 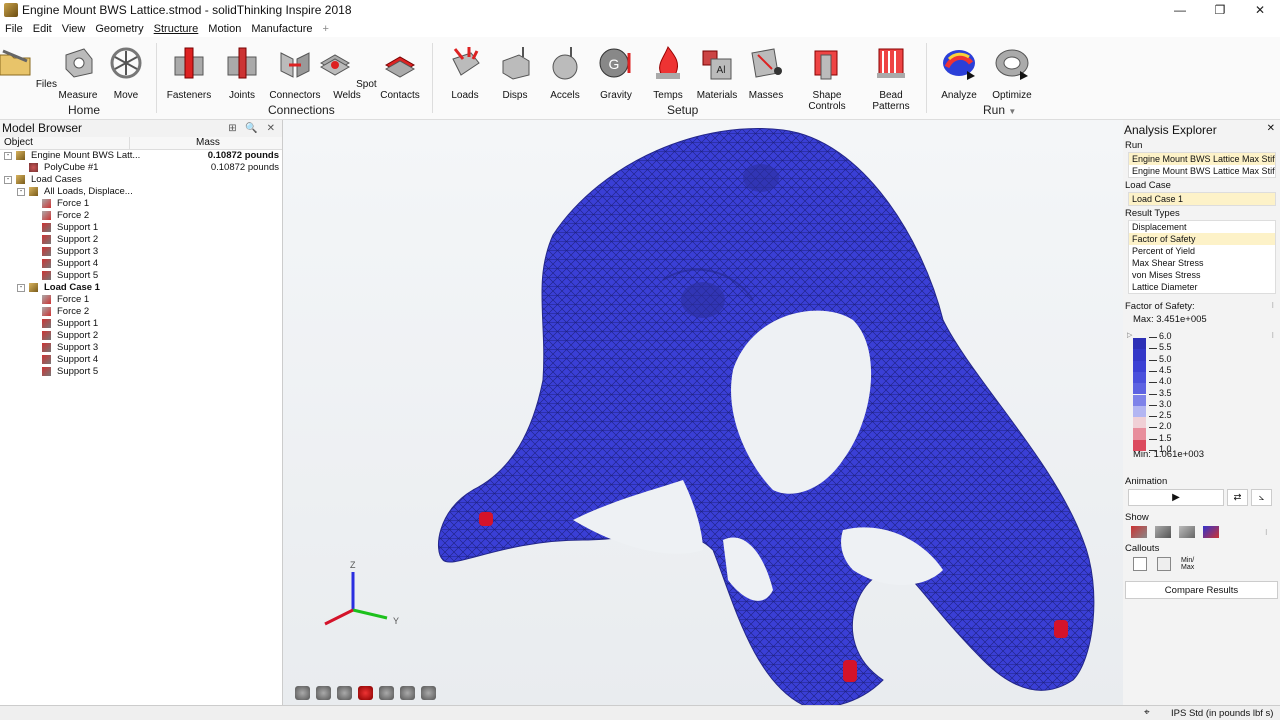 What do you see at coordinates (959, 73) in the screenshot?
I see `analyze-button: Analyze` at bounding box center [959, 73].